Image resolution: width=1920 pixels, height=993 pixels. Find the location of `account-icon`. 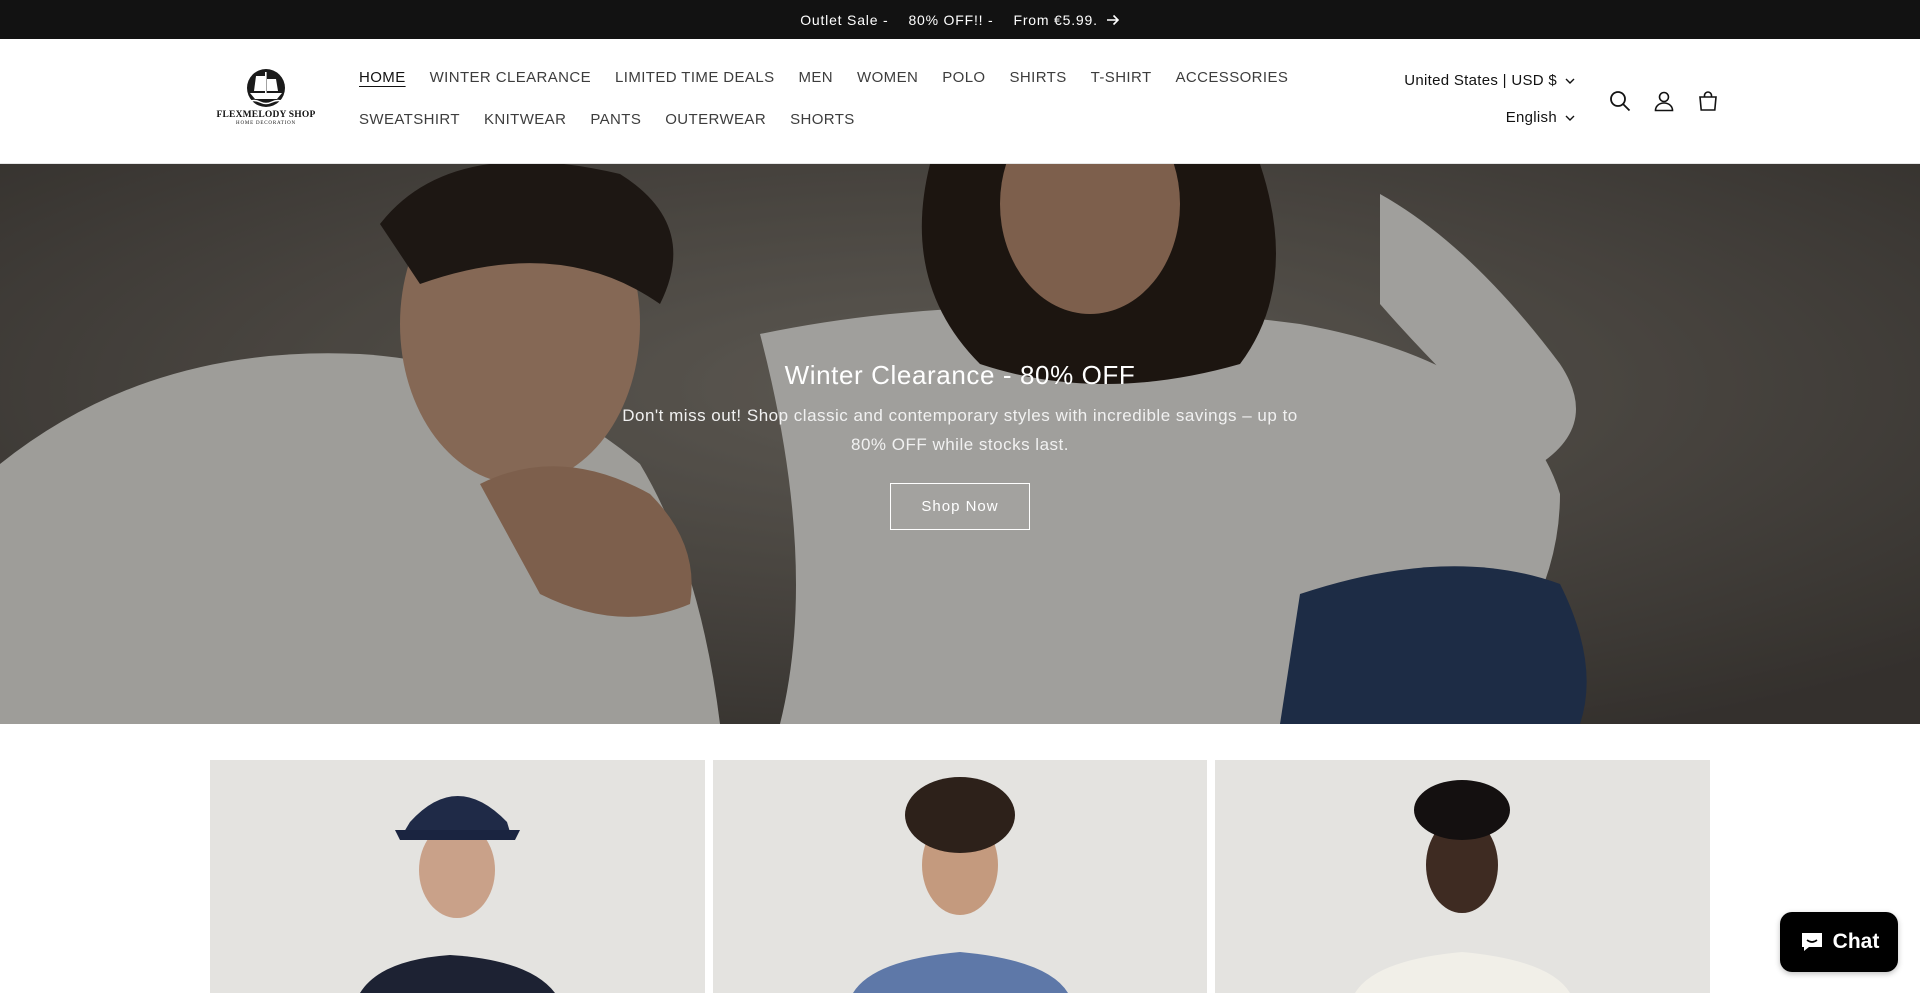

account-icon is located at coordinates (1664, 101).